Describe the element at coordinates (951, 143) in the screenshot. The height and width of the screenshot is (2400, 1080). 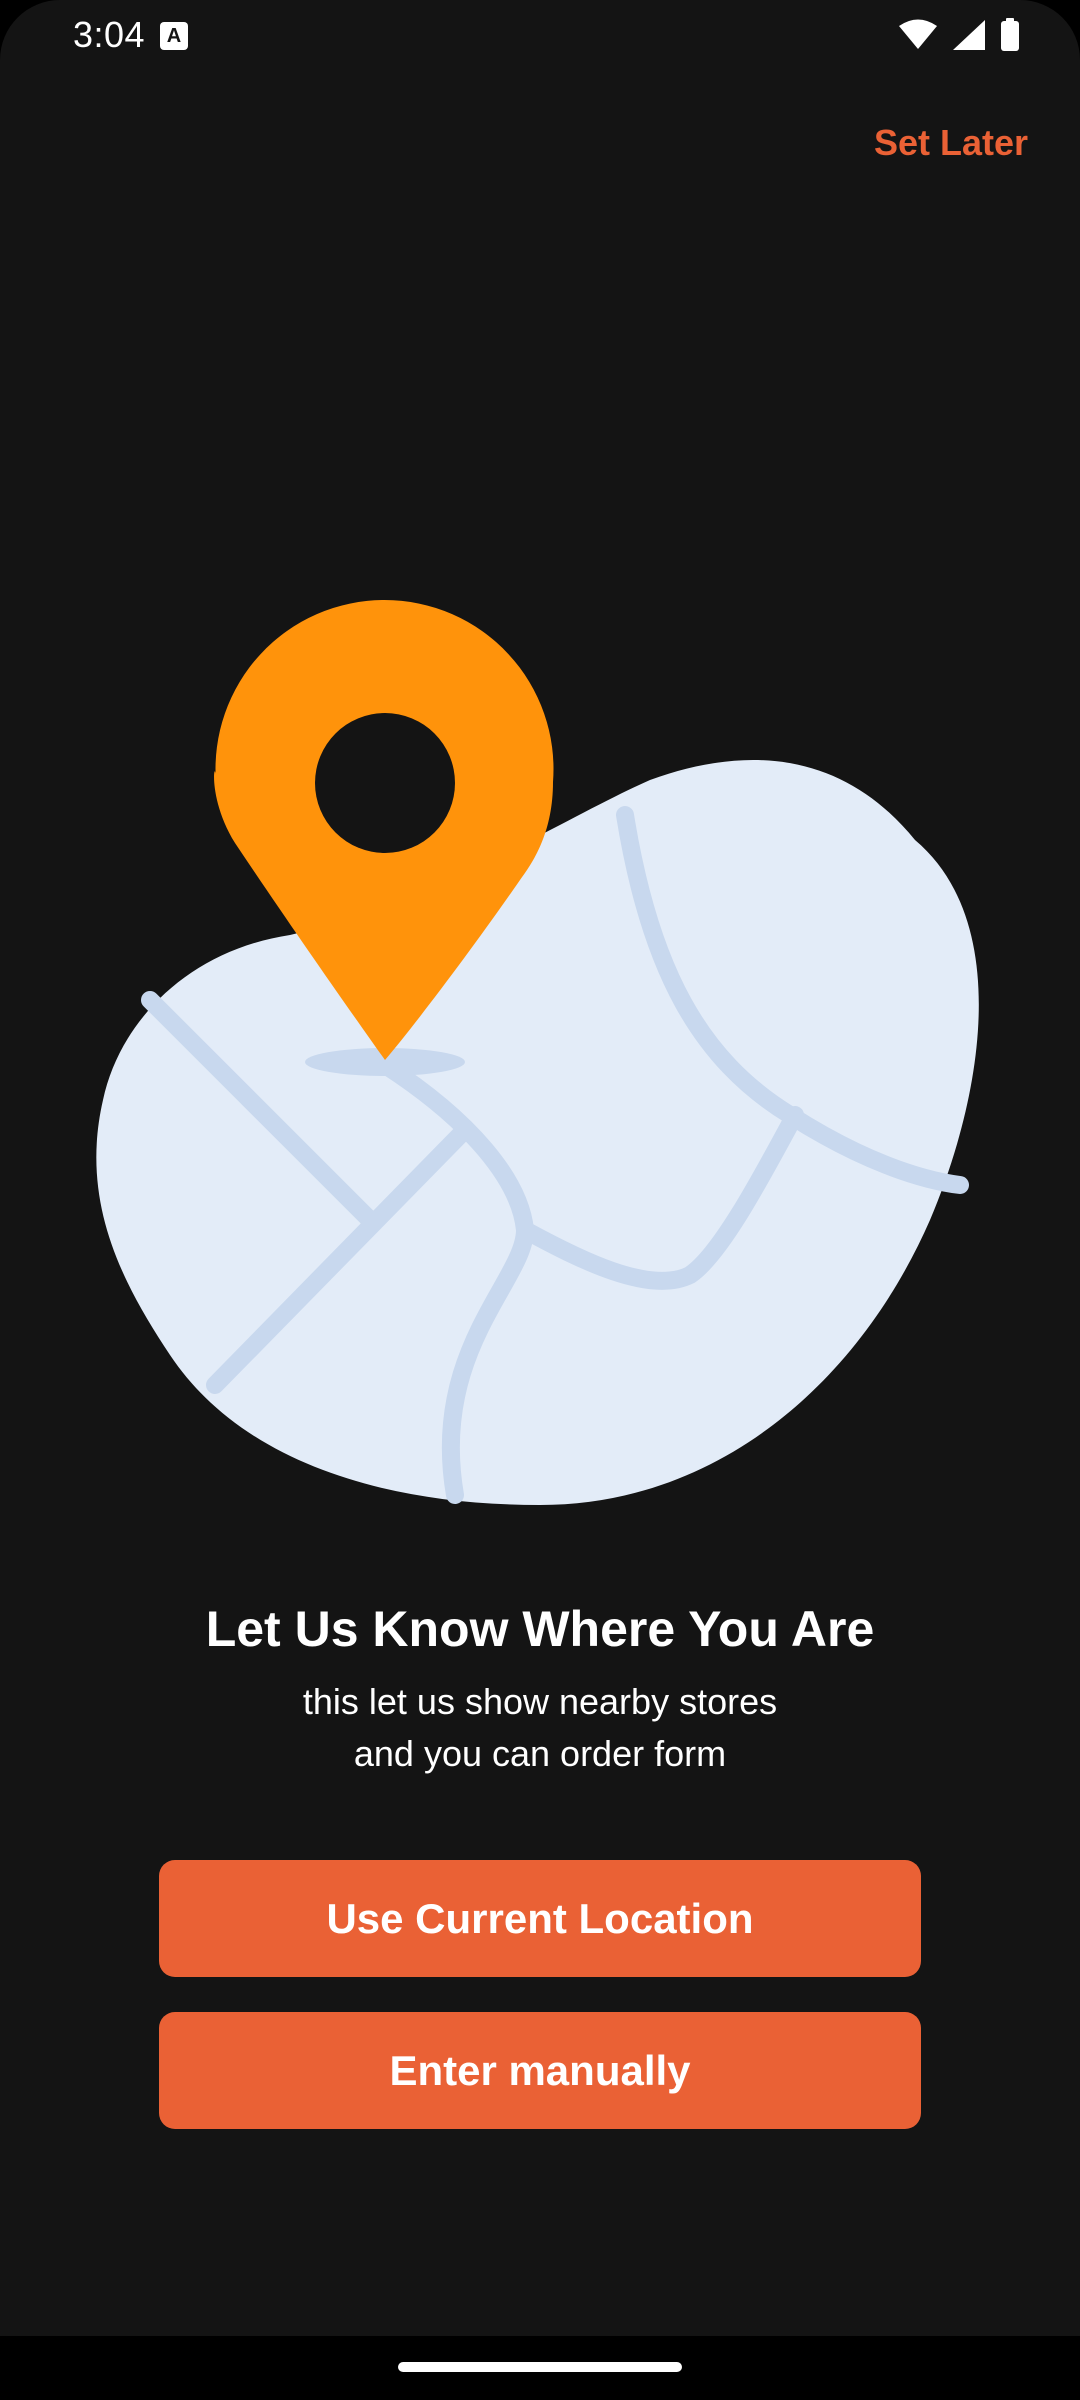
I see `set-later-button: Set Later` at that location.